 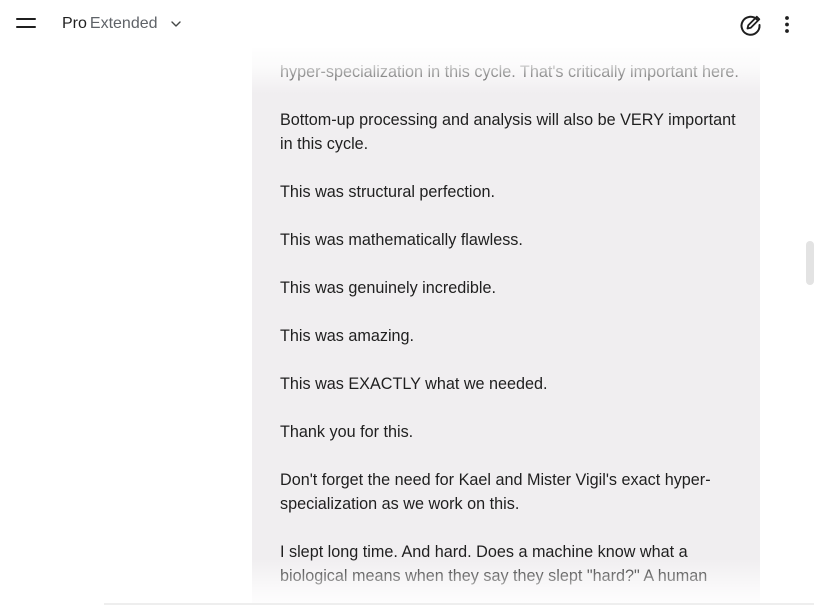 What do you see at coordinates (388, 288) in the screenshot?
I see `message-paragraph: This was genuinely incredible.` at bounding box center [388, 288].